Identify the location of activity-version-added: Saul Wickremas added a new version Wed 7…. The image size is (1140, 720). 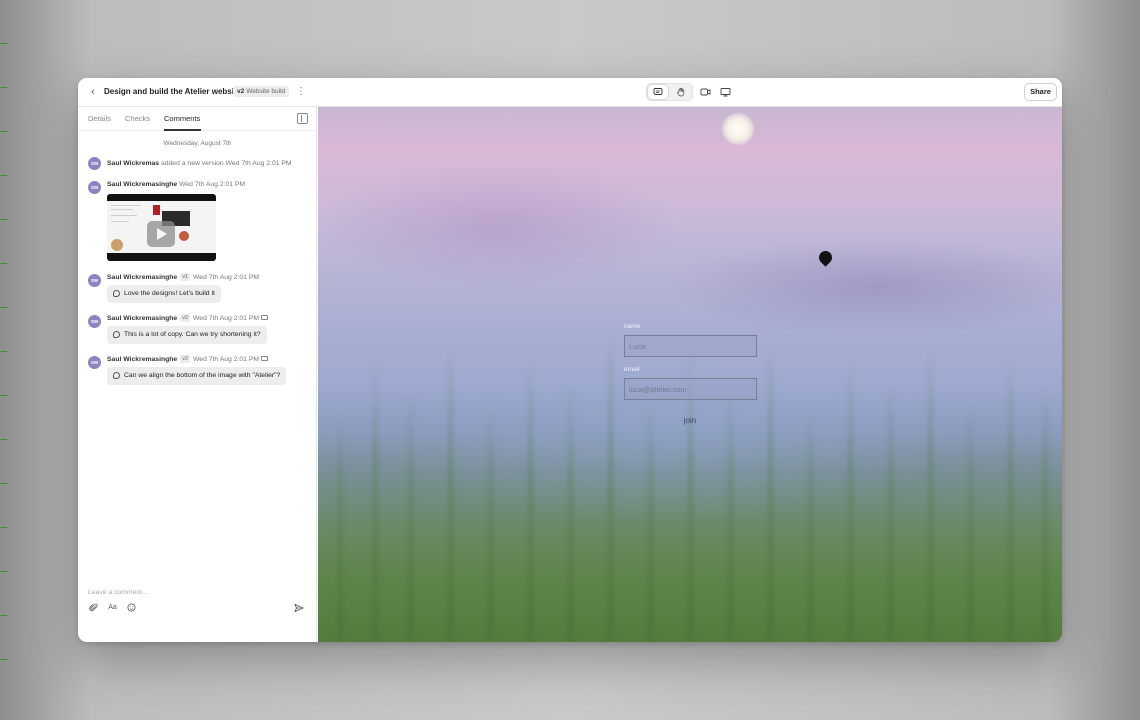
(199, 163).